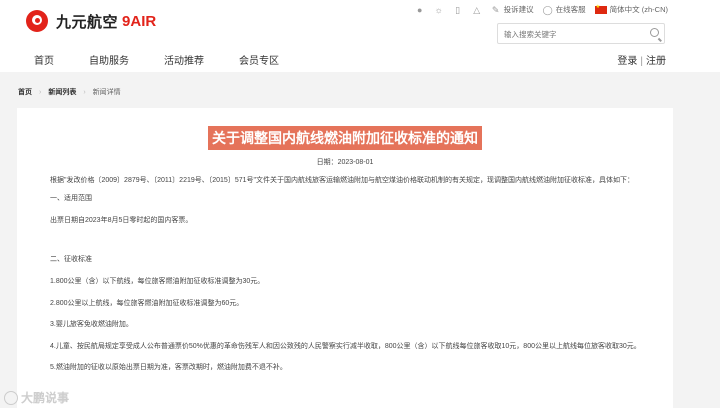  Describe the element at coordinates (656, 61) in the screenshot. I see `register-link: 注册` at that location.